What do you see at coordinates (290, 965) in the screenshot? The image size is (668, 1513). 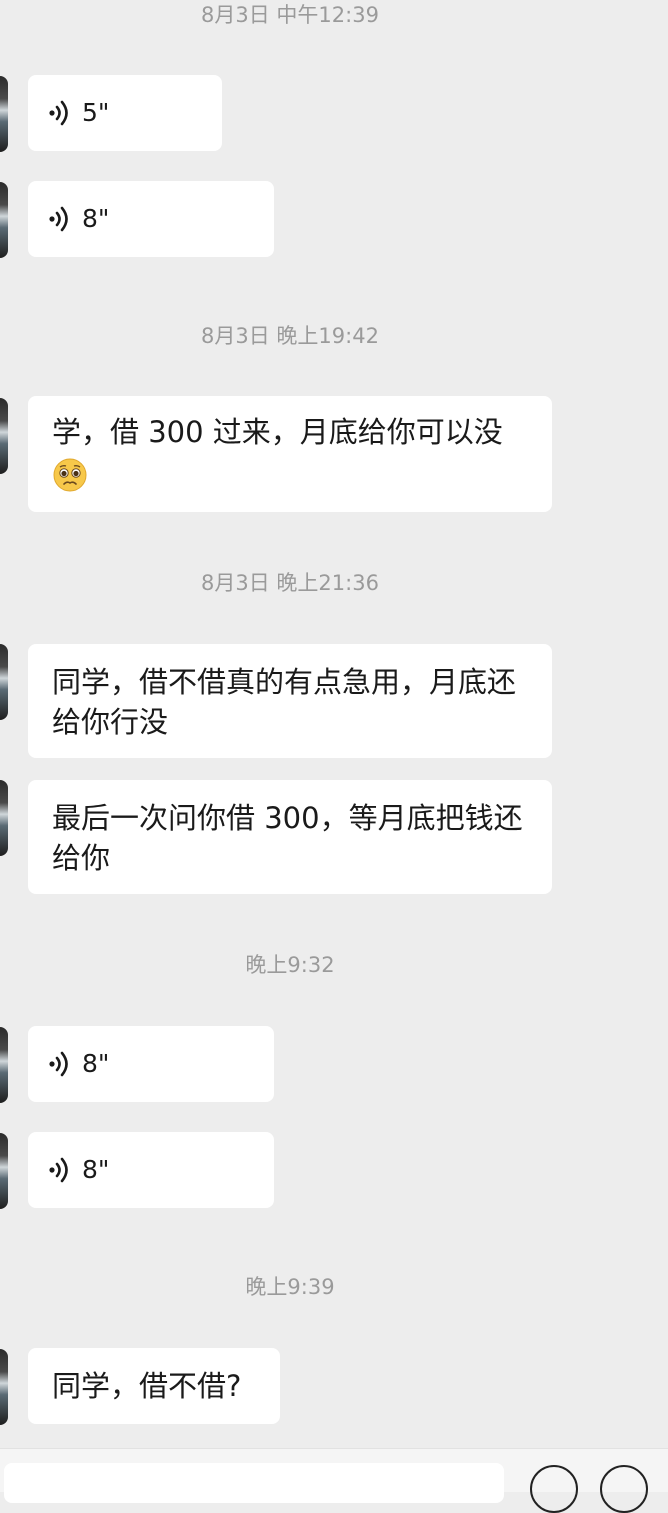 I see `timestamp: 晚上9:32` at bounding box center [290, 965].